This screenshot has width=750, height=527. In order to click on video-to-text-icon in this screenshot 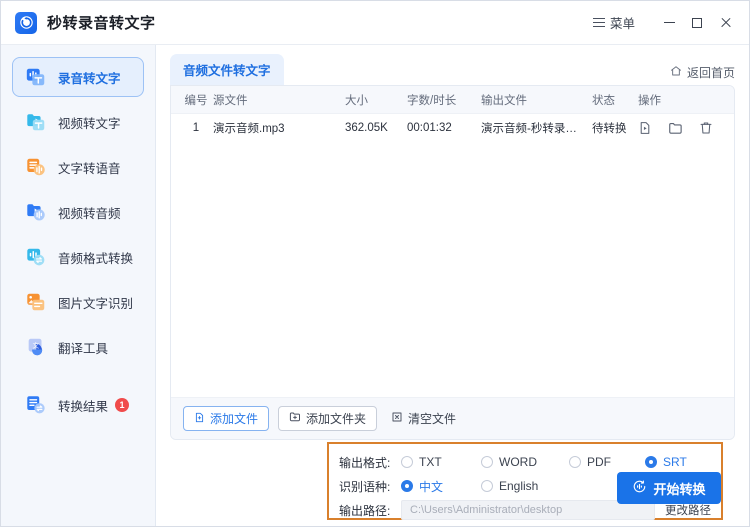, I will do `click(36, 122)`.